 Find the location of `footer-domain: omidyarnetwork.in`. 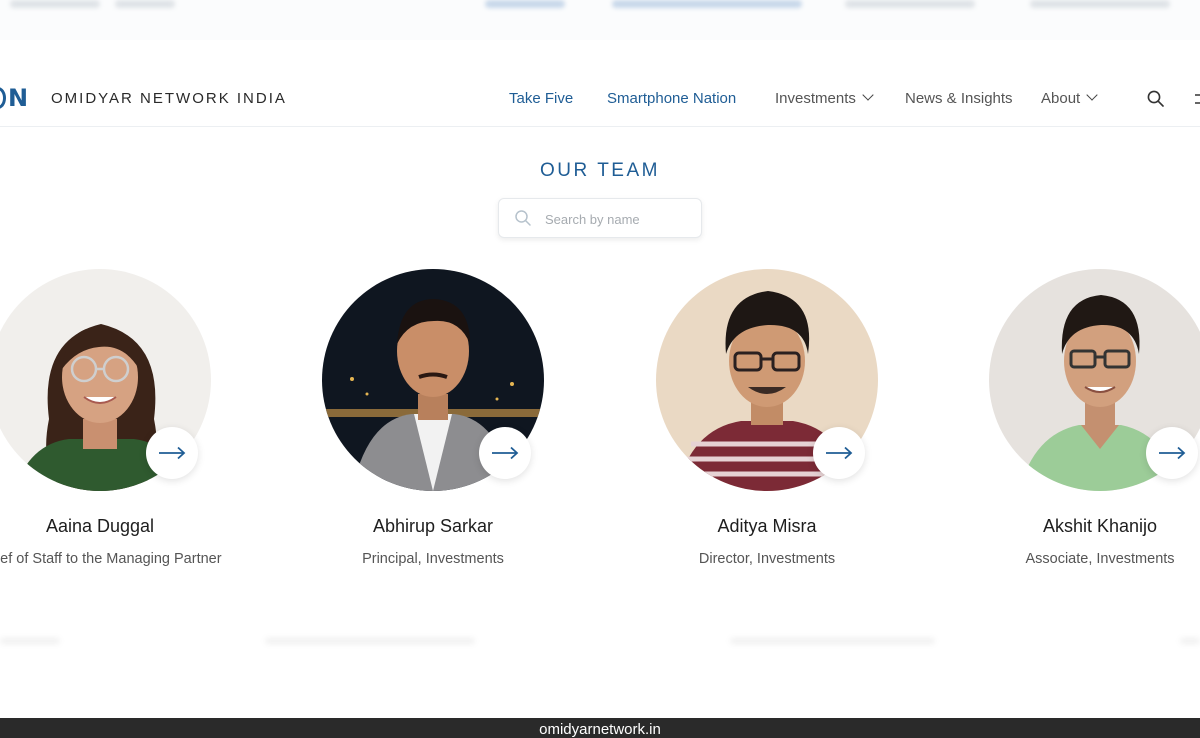

footer-domain: omidyarnetwork.in is located at coordinates (600, 729).